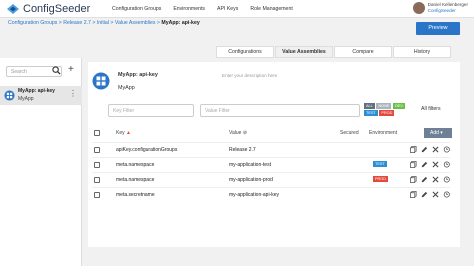 This screenshot has height=266, width=474. Describe the element at coordinates (136, 9) in the screenshot. I see `nav-configuration-groups: Configuration Groups` at that location.